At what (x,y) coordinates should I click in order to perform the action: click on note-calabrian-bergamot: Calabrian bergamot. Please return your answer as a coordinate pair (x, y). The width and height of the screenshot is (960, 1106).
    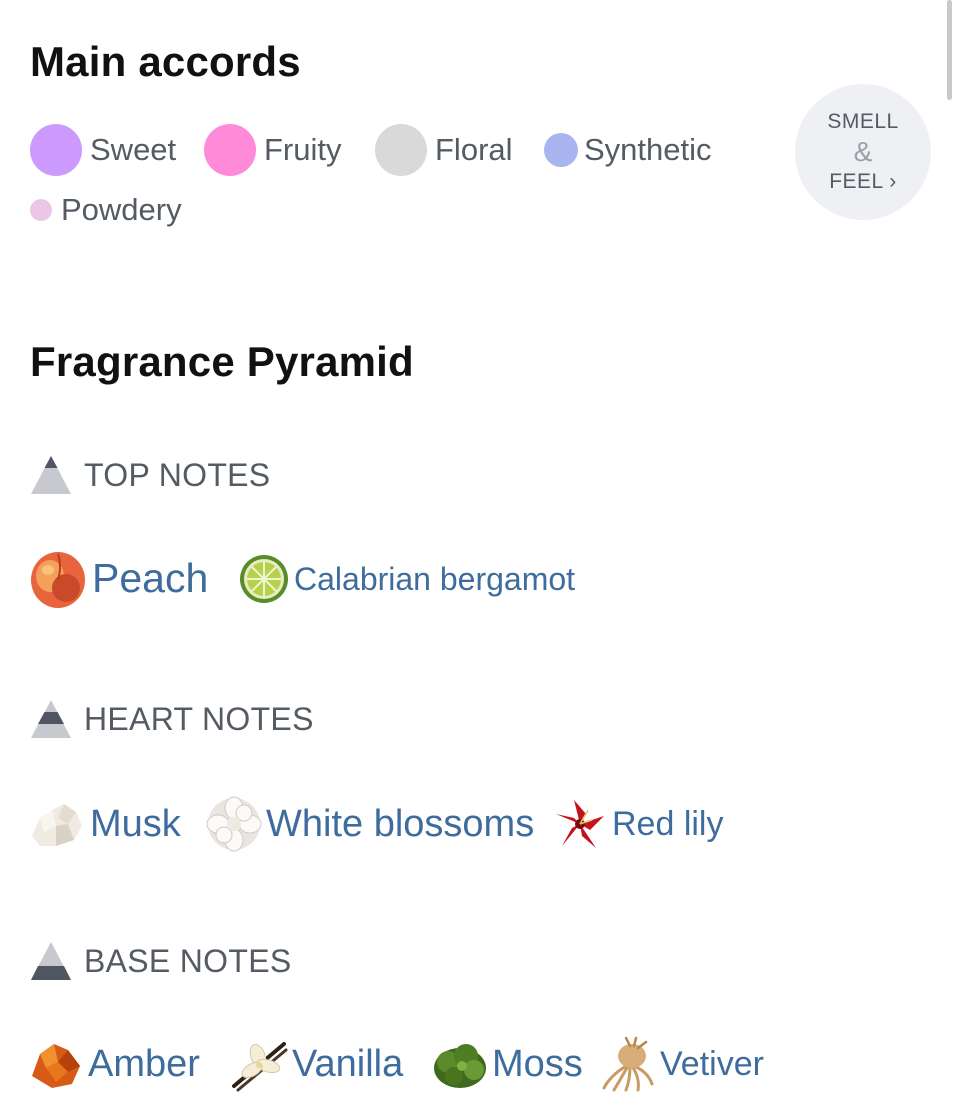
    Looking at the image, I should click on (406, 579).